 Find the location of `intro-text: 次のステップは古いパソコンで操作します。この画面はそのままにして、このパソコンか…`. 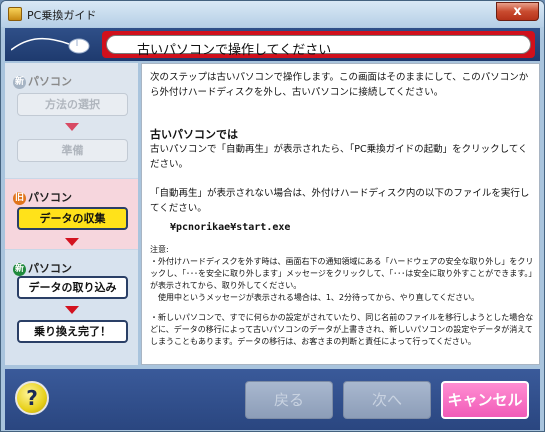

intro-text: 次のステップは古いパソコンで操作します。この画面はそのままにして、このパソコンか… is located at coordinates (339, 85).